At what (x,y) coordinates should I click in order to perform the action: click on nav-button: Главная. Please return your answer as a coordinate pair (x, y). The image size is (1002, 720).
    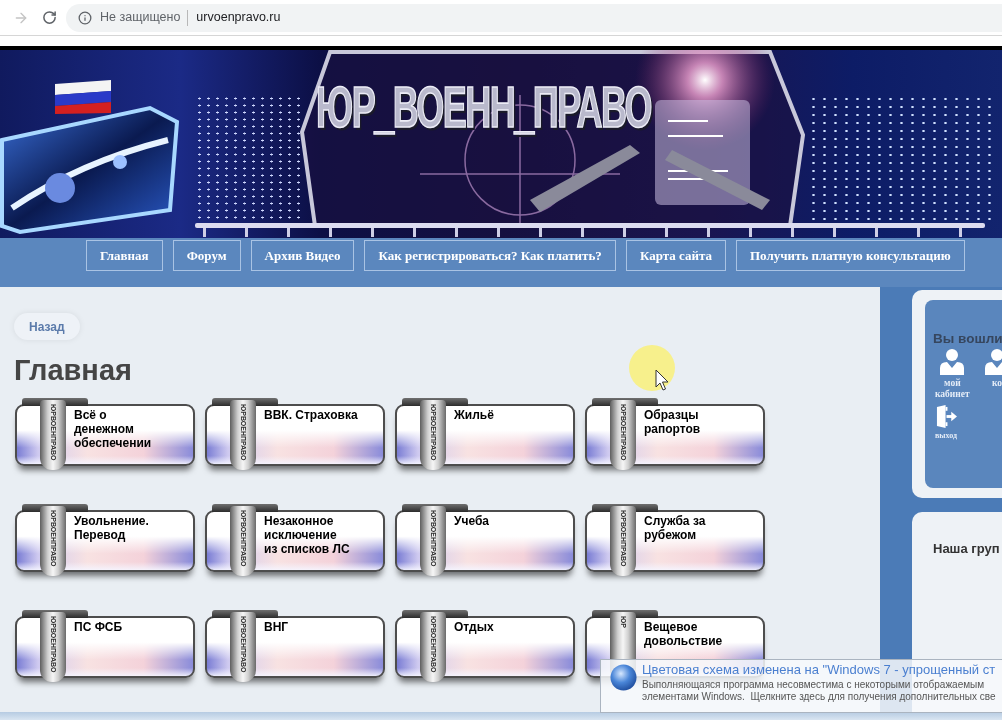
    Looking at the image, I should click on (124, 255).